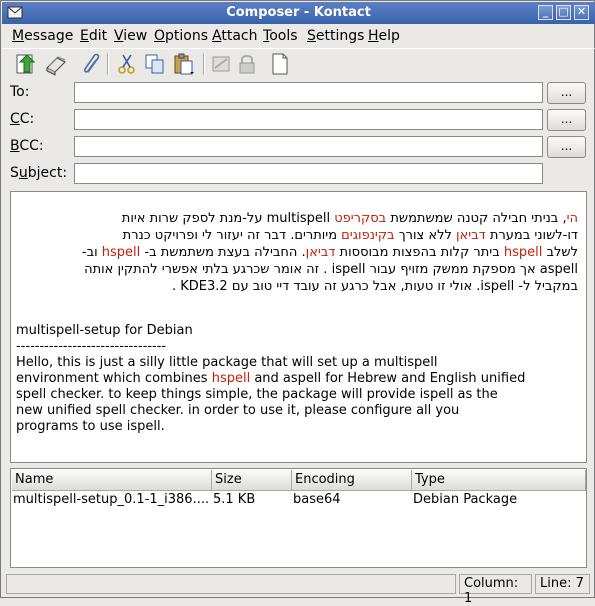 This screenshot has width=595, height=606. What do you see at coordinates (39, 173) in the screenshot?
I see `subject-label: Subject:` at bounding box center [39, 173].